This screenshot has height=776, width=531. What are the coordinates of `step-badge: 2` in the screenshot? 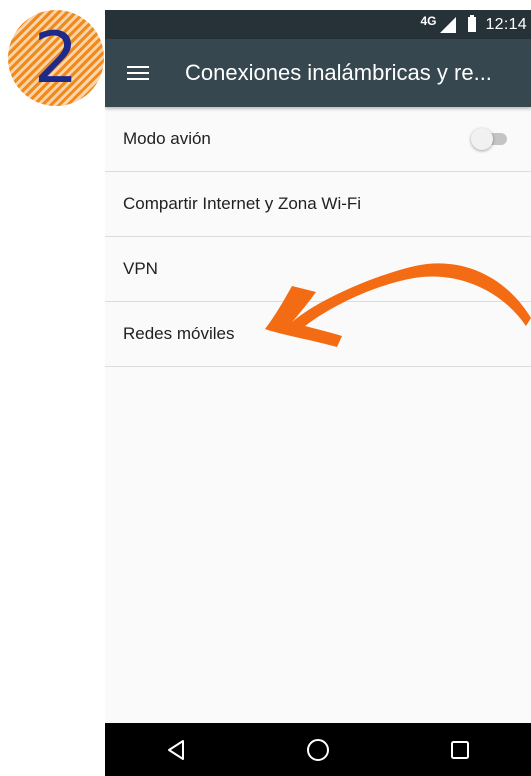 It's located at (56, 58).